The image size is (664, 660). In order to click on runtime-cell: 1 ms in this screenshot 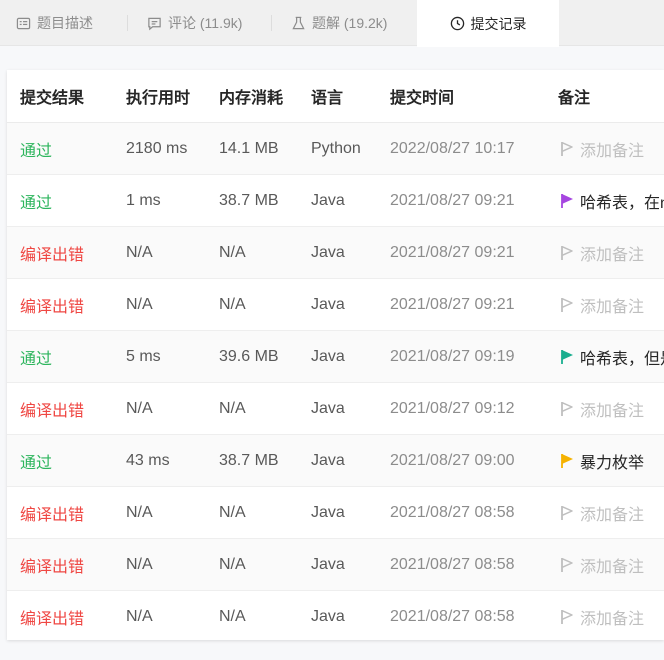, I will do `click(159, 200)`.